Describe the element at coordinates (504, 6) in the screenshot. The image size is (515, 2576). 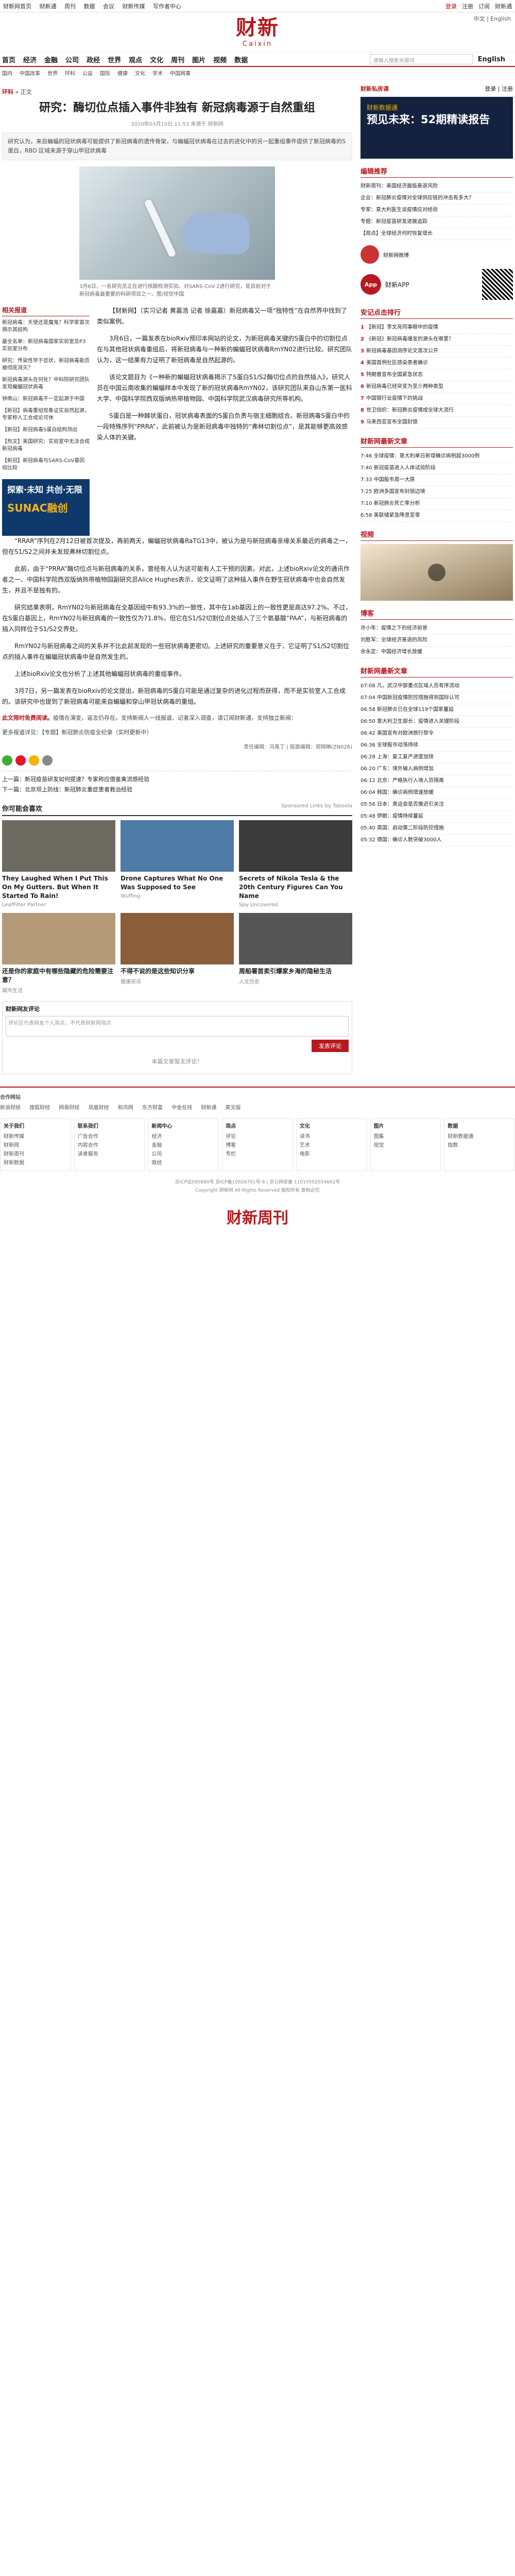
I see `caixin-tong-link: 财新通` at that location.